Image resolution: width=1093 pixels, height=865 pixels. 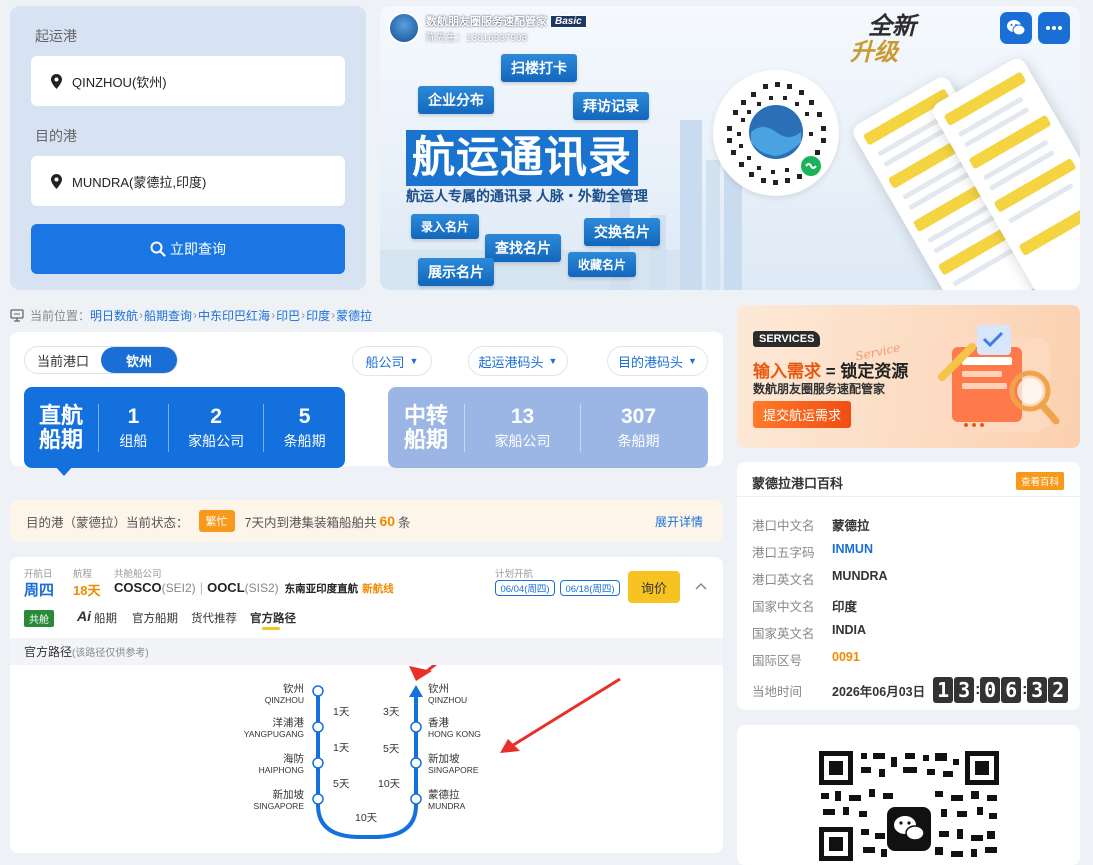 I want to click on port-label-outbound: 新加坡 SINGAPORE, so click(x=269, y=801).